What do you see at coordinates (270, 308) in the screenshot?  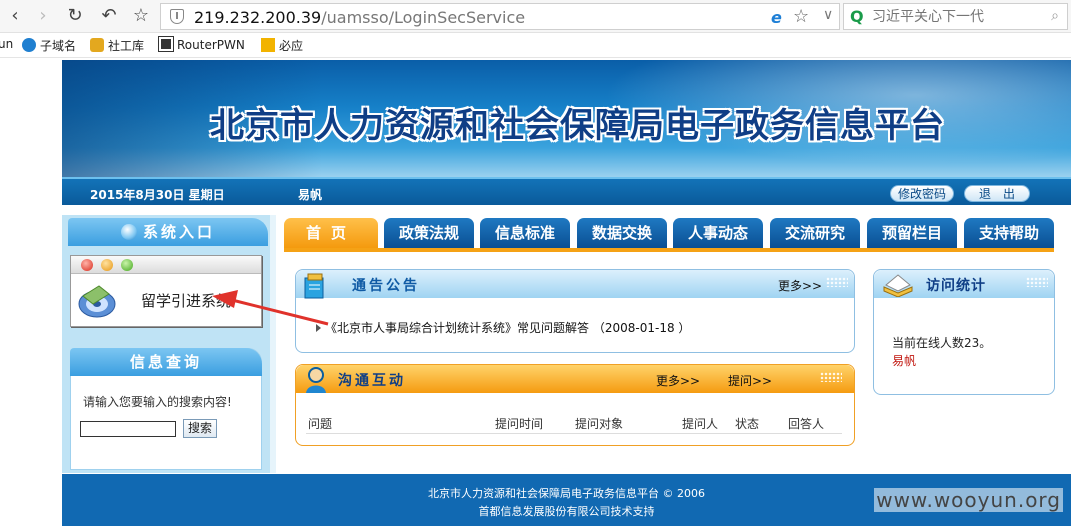 I see `annotation-arrow` at bounding box center [270, 308].